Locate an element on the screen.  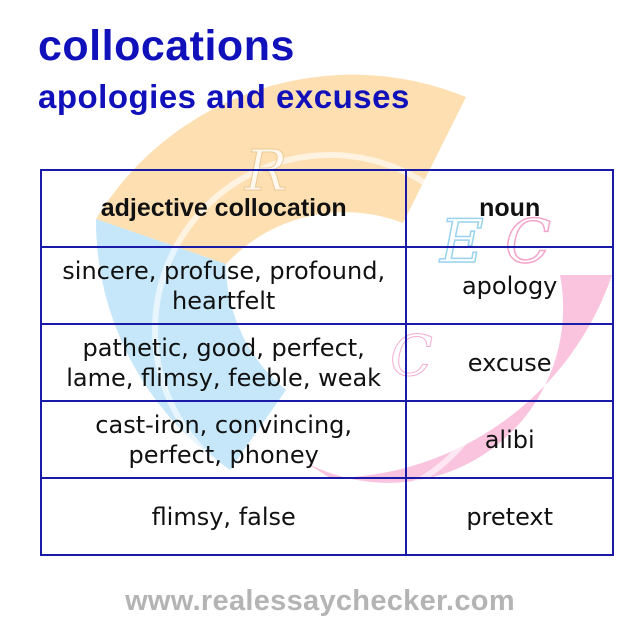
adjective-cell: flimsy, false is located at coordinates (223, 516).